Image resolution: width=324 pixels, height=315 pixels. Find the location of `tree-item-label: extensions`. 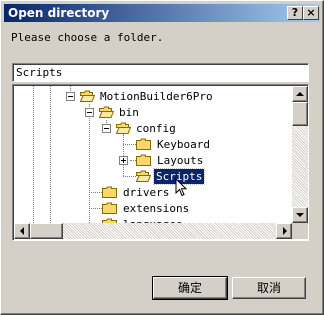

tree-item-label: extensions is located at coordinates (156, 208).